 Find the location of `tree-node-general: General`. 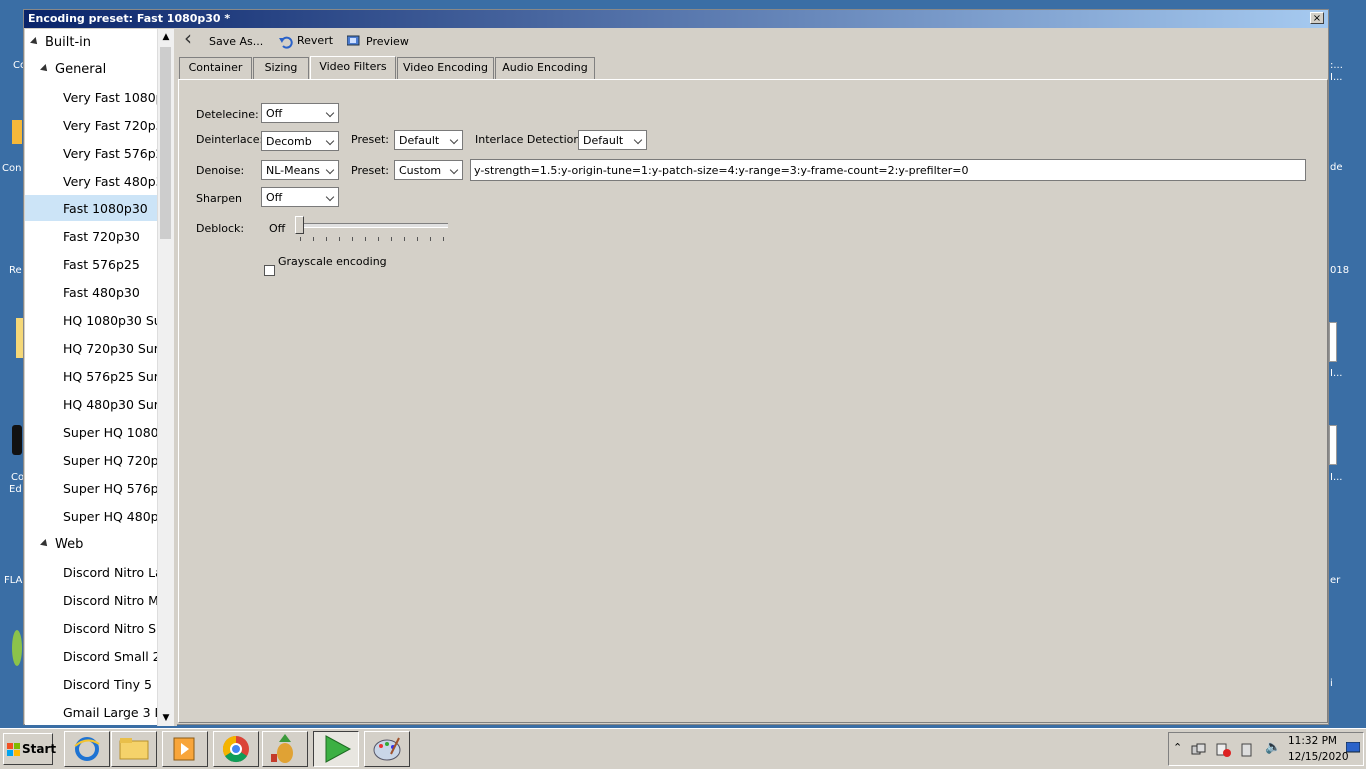

tree-node-general: General is located at coordinates (91, 69).